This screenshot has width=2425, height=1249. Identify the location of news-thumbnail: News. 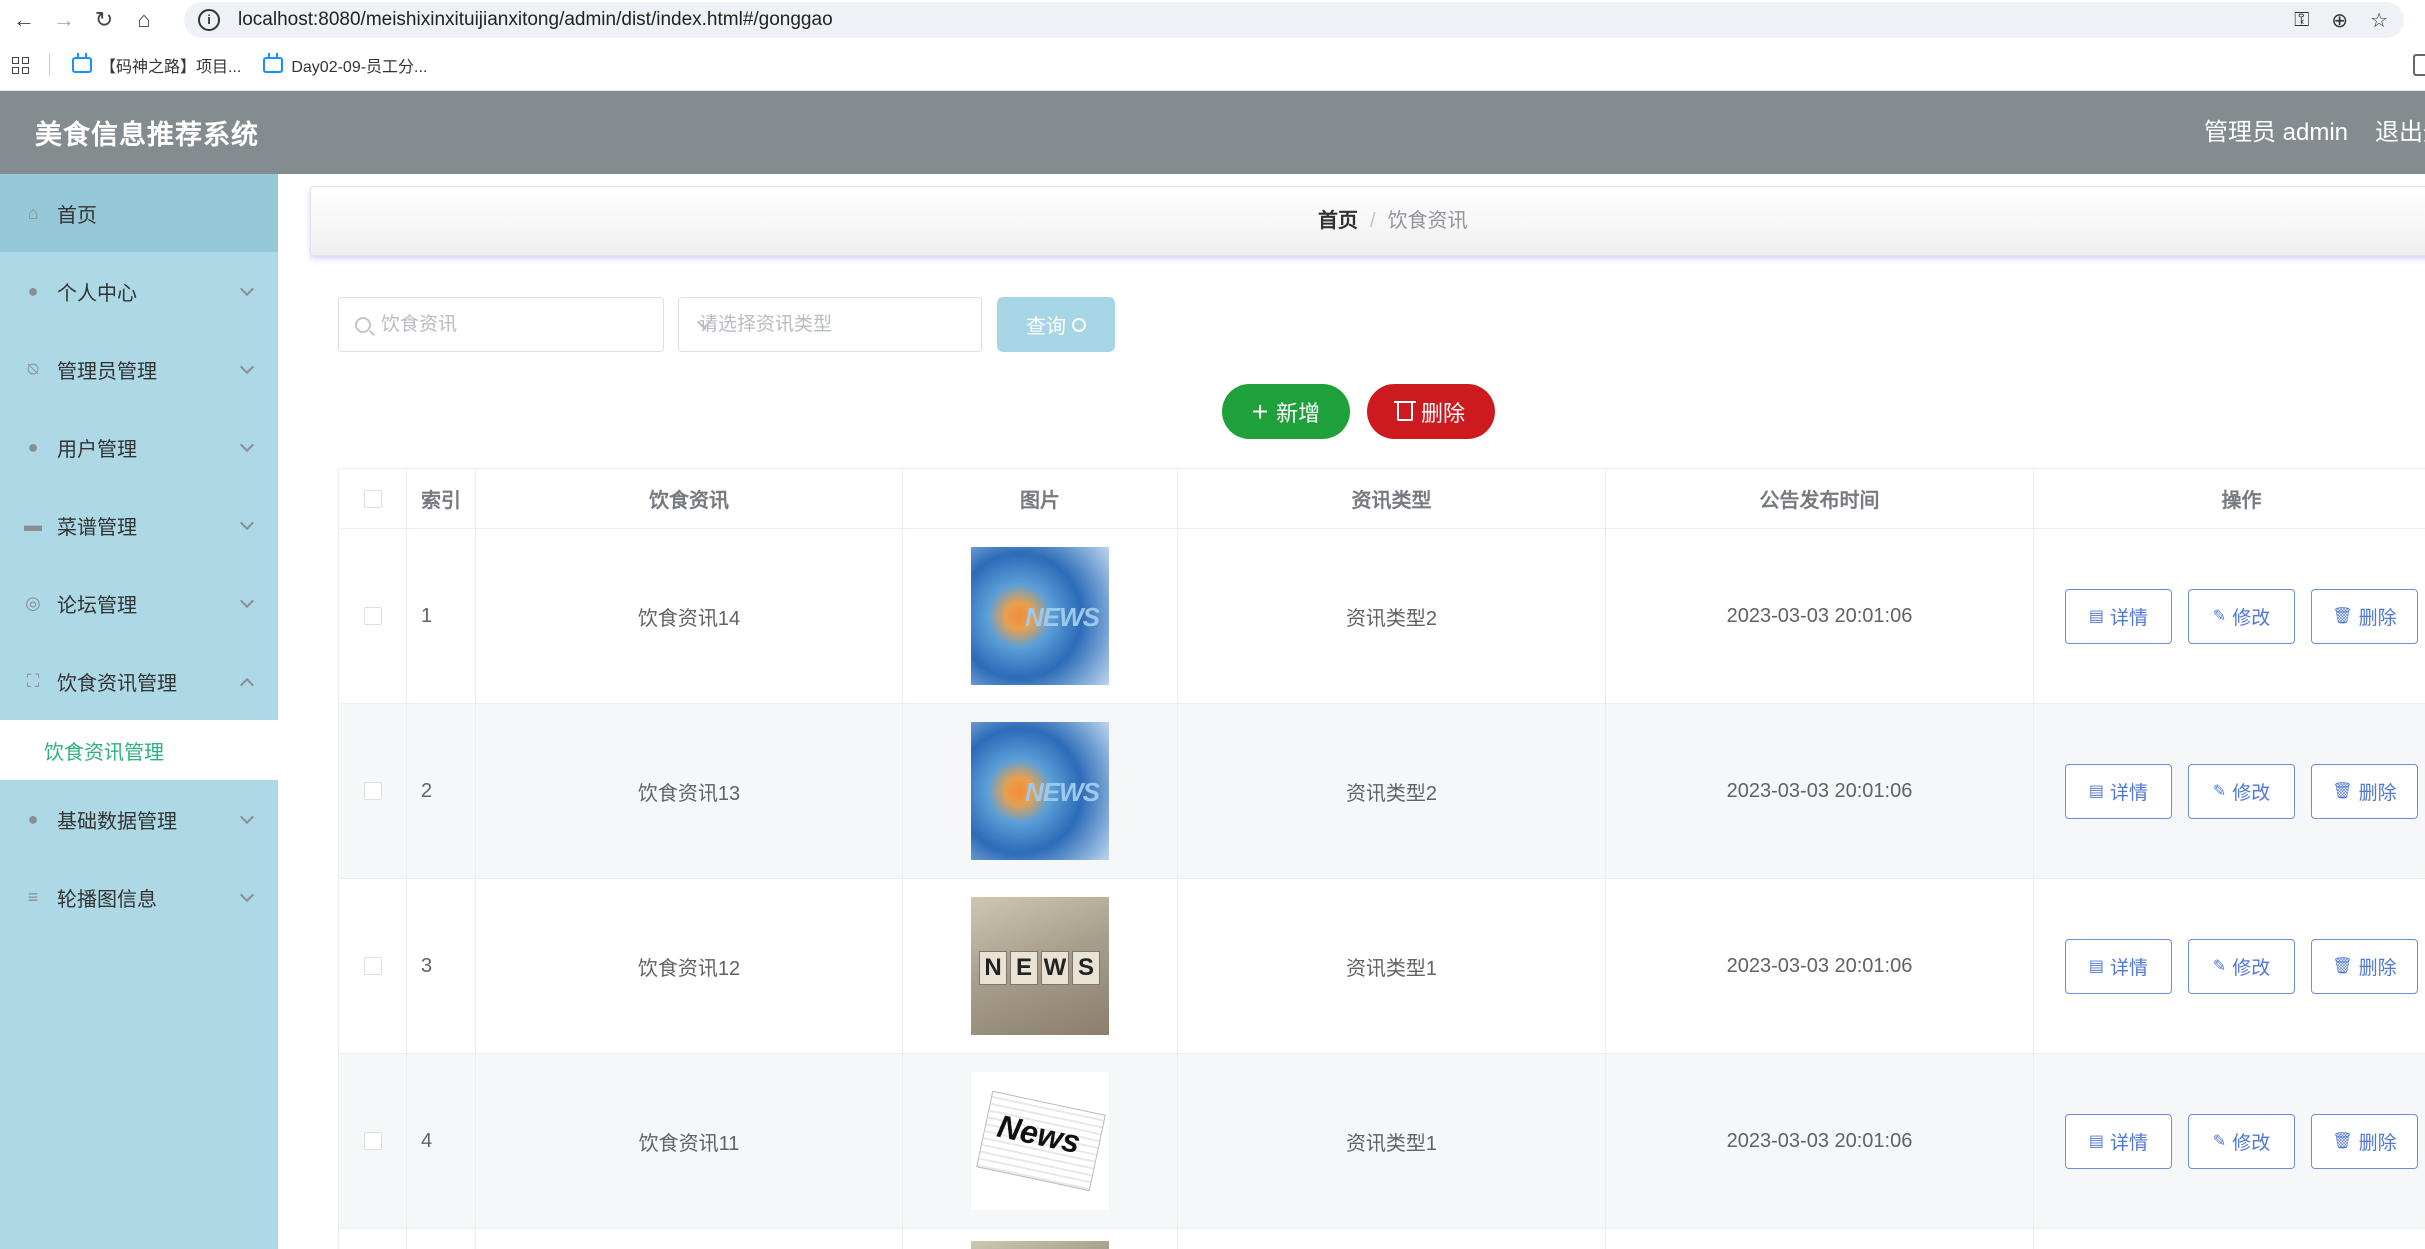
(1040, 1141).